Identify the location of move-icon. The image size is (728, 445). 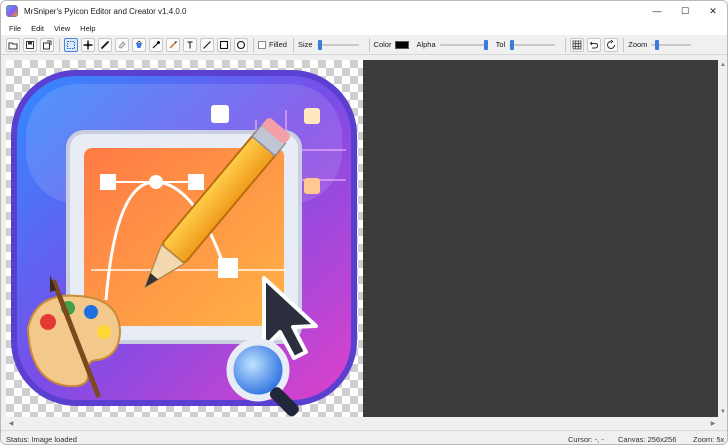
(88, 44).